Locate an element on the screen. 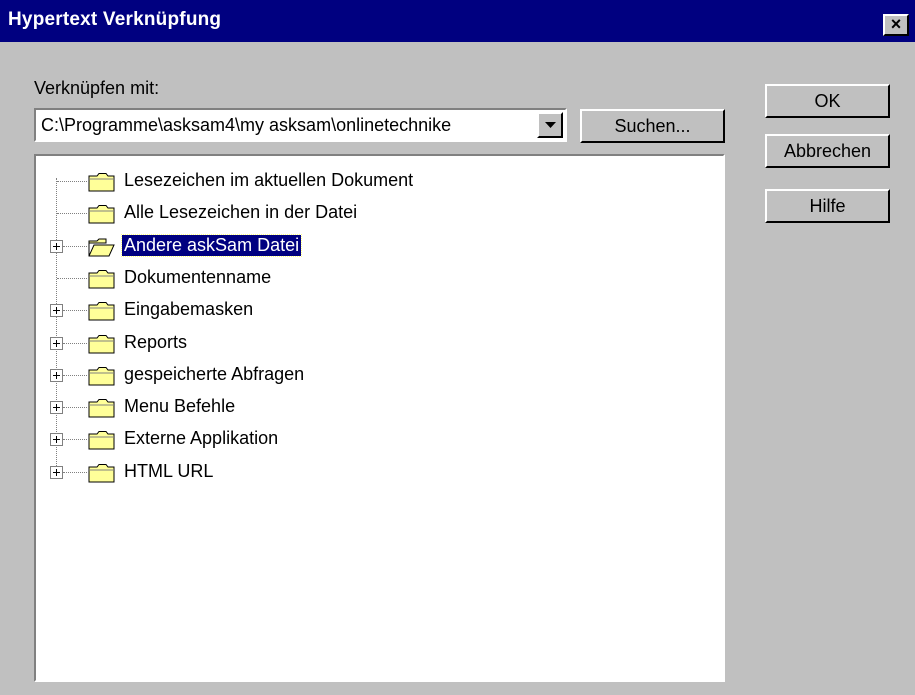 This screenshot has width=915, height=695. open-folder-icon is located at coordinates (101, 247).